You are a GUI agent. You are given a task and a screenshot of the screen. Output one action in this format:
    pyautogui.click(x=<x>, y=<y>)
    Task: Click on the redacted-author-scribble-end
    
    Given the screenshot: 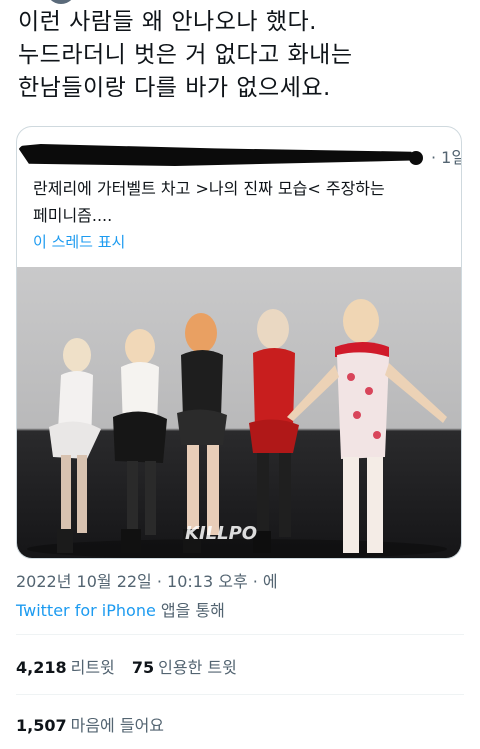 What is the action you would take?
    pyautogui.click(x=416, y=158)
    